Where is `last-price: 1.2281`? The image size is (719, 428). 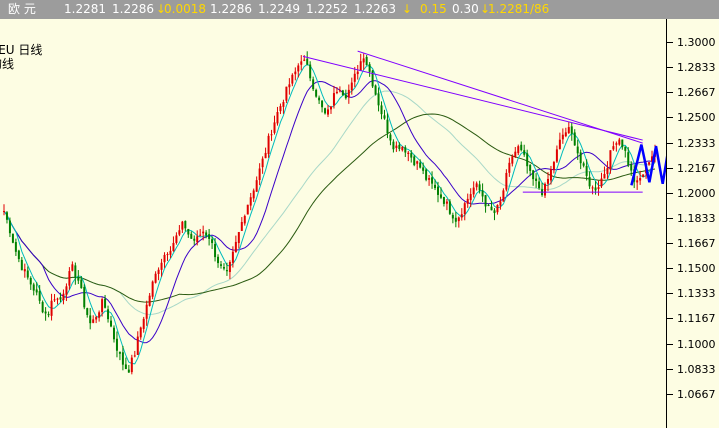
last-price: 1.2281 is located at coordinates (85, 9).